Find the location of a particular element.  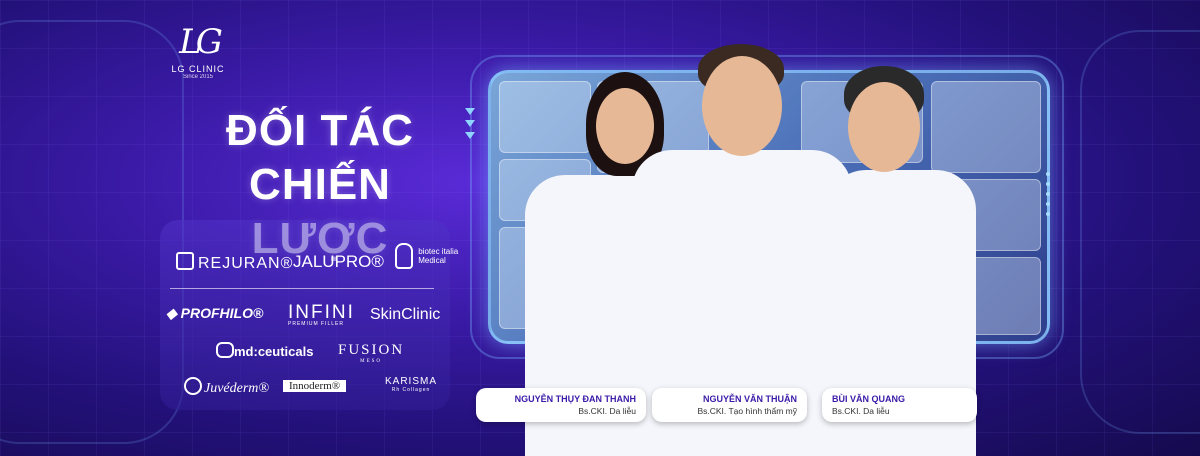

brand-juvederm: Juvéderm® is located at coordinates (226, 387).